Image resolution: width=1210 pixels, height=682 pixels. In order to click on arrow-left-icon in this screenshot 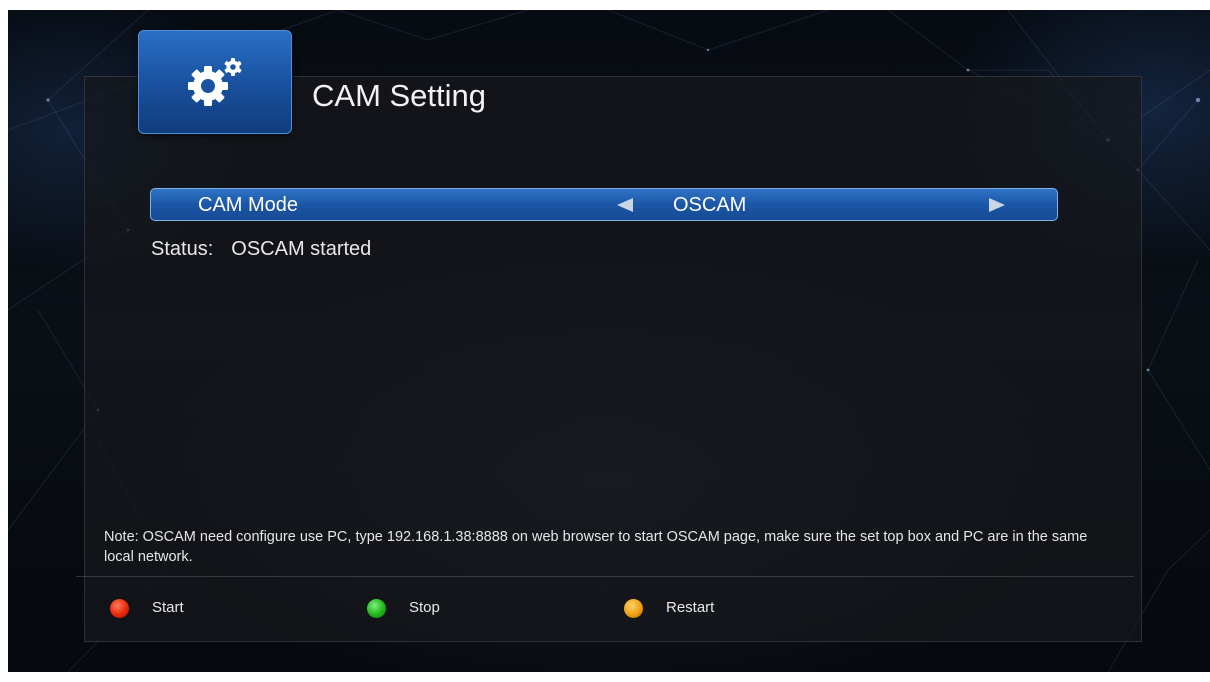, I will do `click(625, 205)`.